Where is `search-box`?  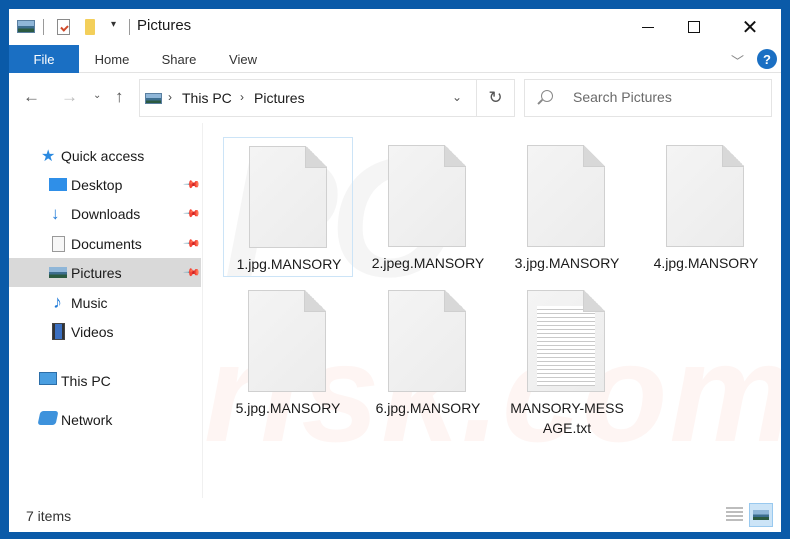 search-box is located at coordinates (648, 98).